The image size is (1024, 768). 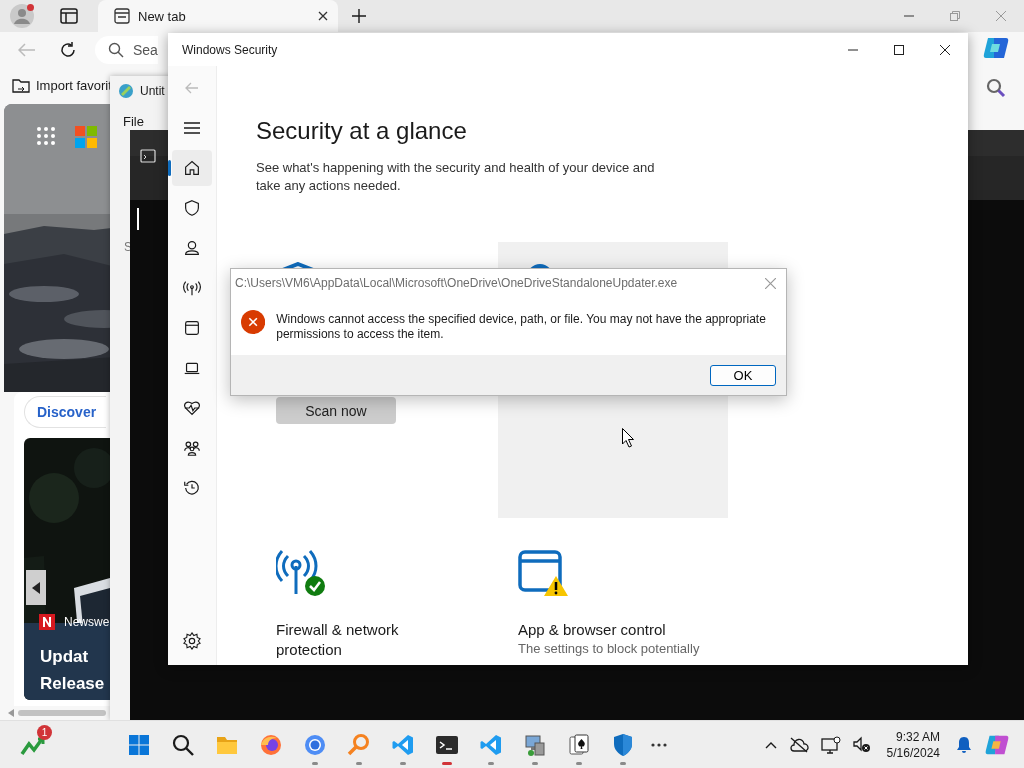 What do you see at coordinates (336, 410) in the screenshot?
I see `scan-button: Scan now` at bounding box center [336, 410].